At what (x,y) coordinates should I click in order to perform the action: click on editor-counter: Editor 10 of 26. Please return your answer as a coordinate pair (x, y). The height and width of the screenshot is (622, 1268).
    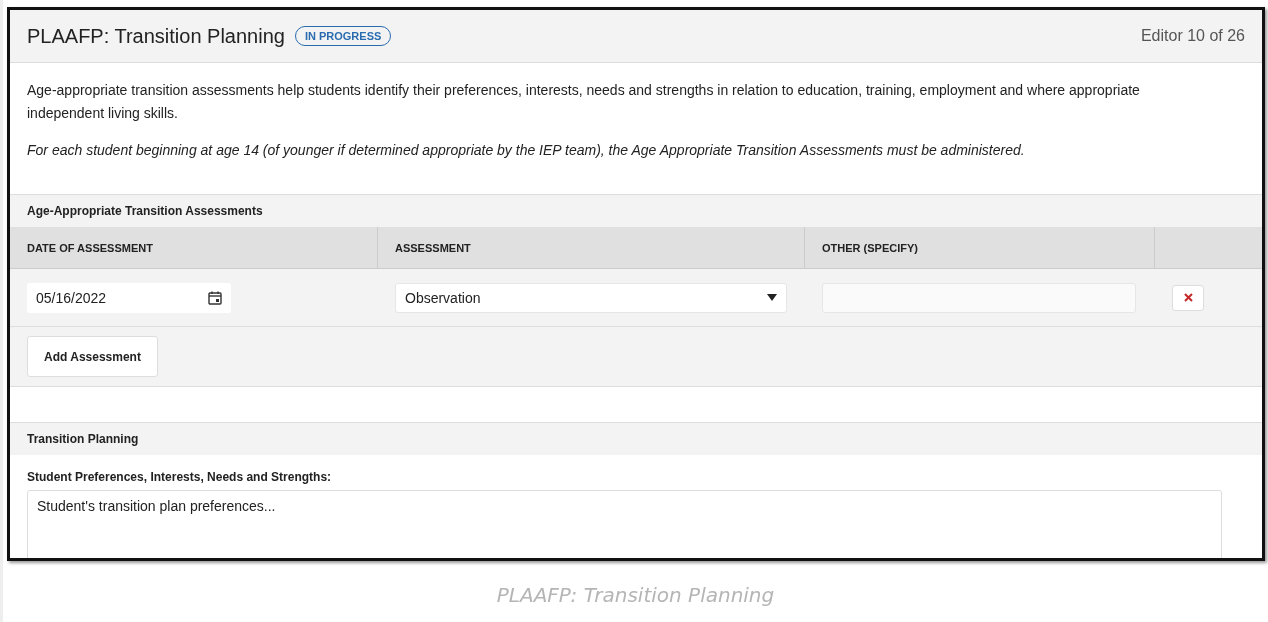
    Looking at the image, I should click on (1192, 36).